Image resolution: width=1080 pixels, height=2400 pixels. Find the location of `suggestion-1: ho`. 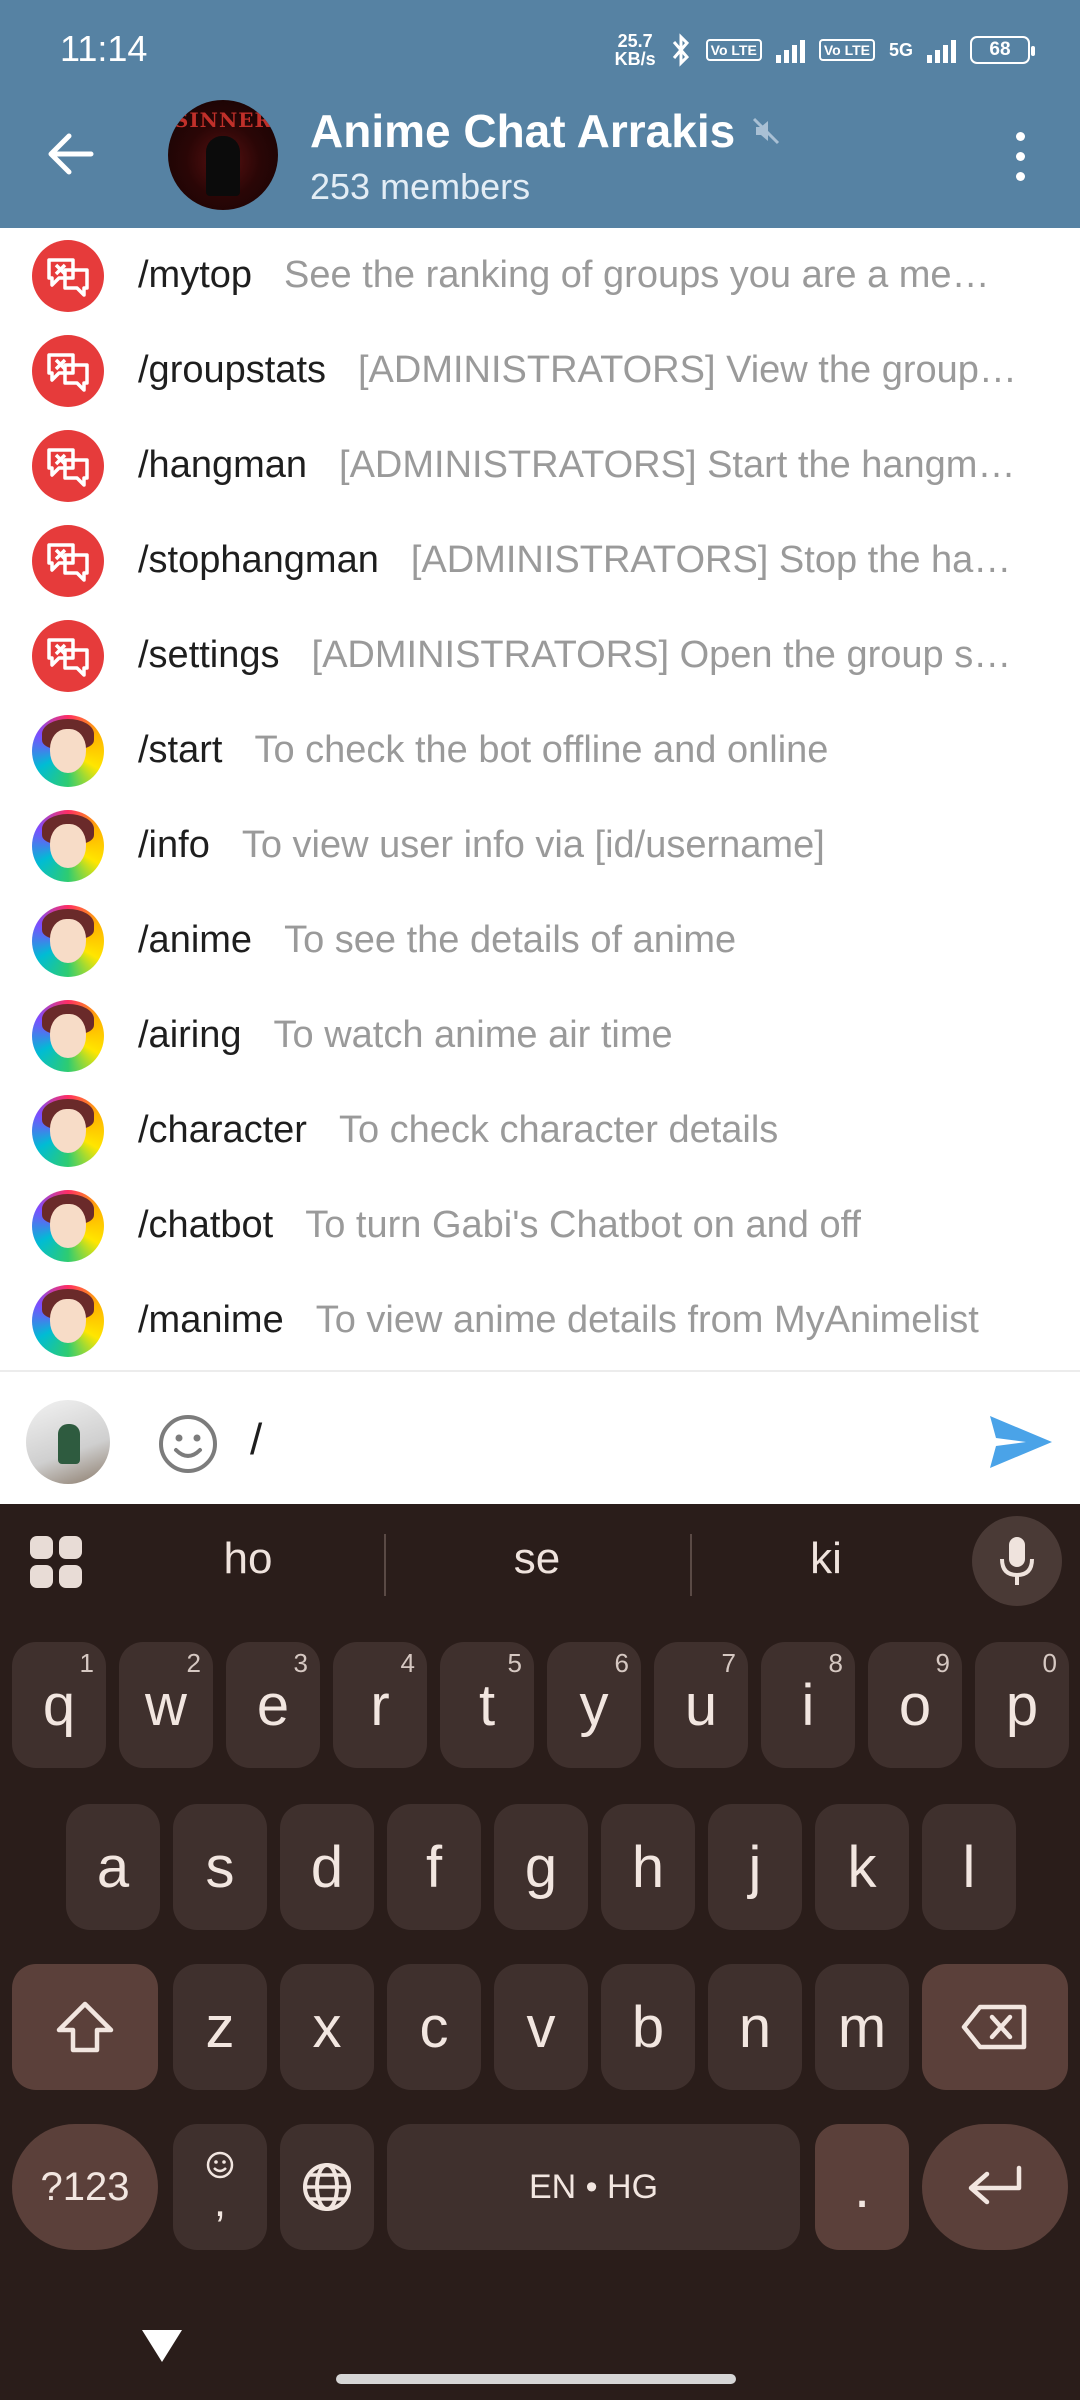

suggestion-1: ho is located at coordinates (248, 1559).